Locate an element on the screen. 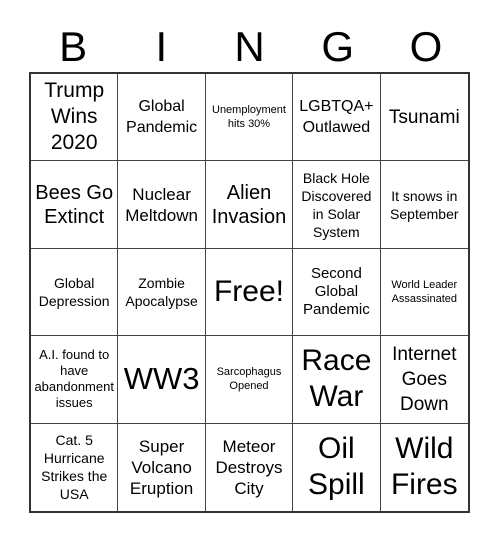 This screenshot has height=544, width=500. free-space-cell: Free! is located at coordinates (249, 292).